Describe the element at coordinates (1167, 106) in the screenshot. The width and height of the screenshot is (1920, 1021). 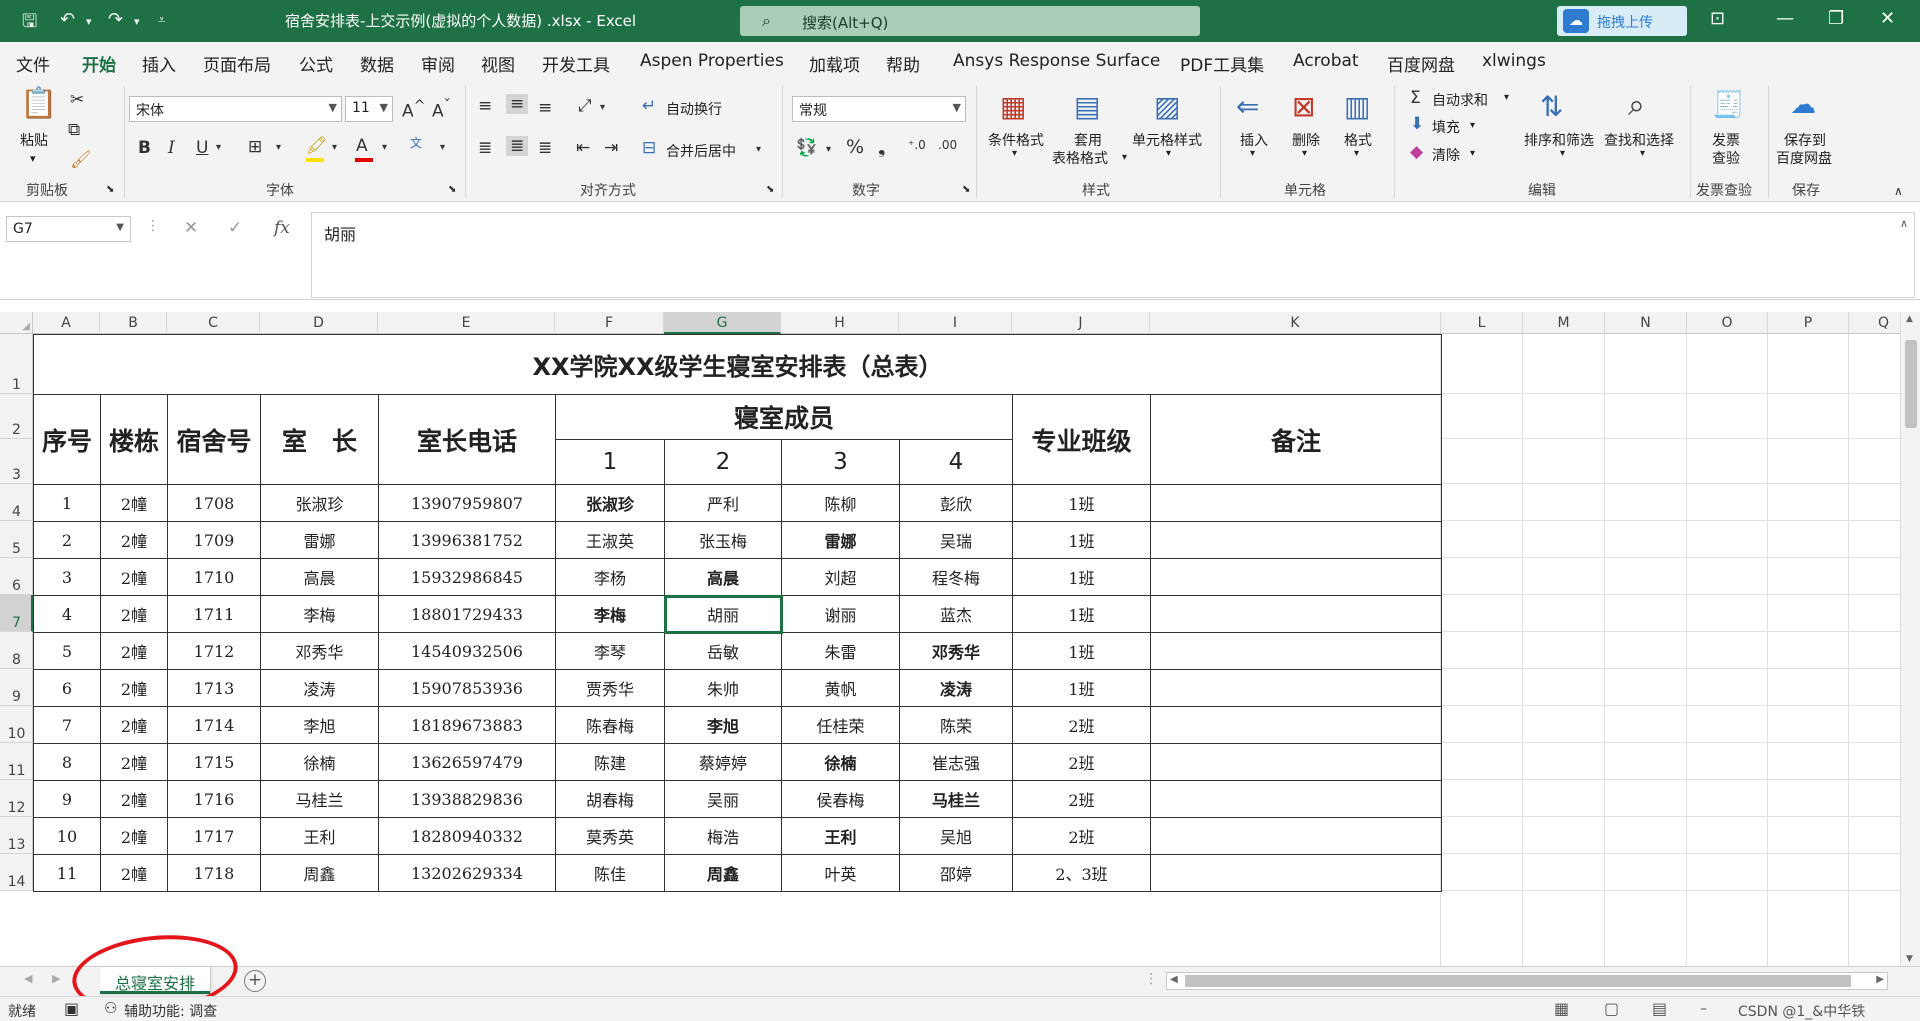
I see `cell-styles-icon: ▨` at that location.